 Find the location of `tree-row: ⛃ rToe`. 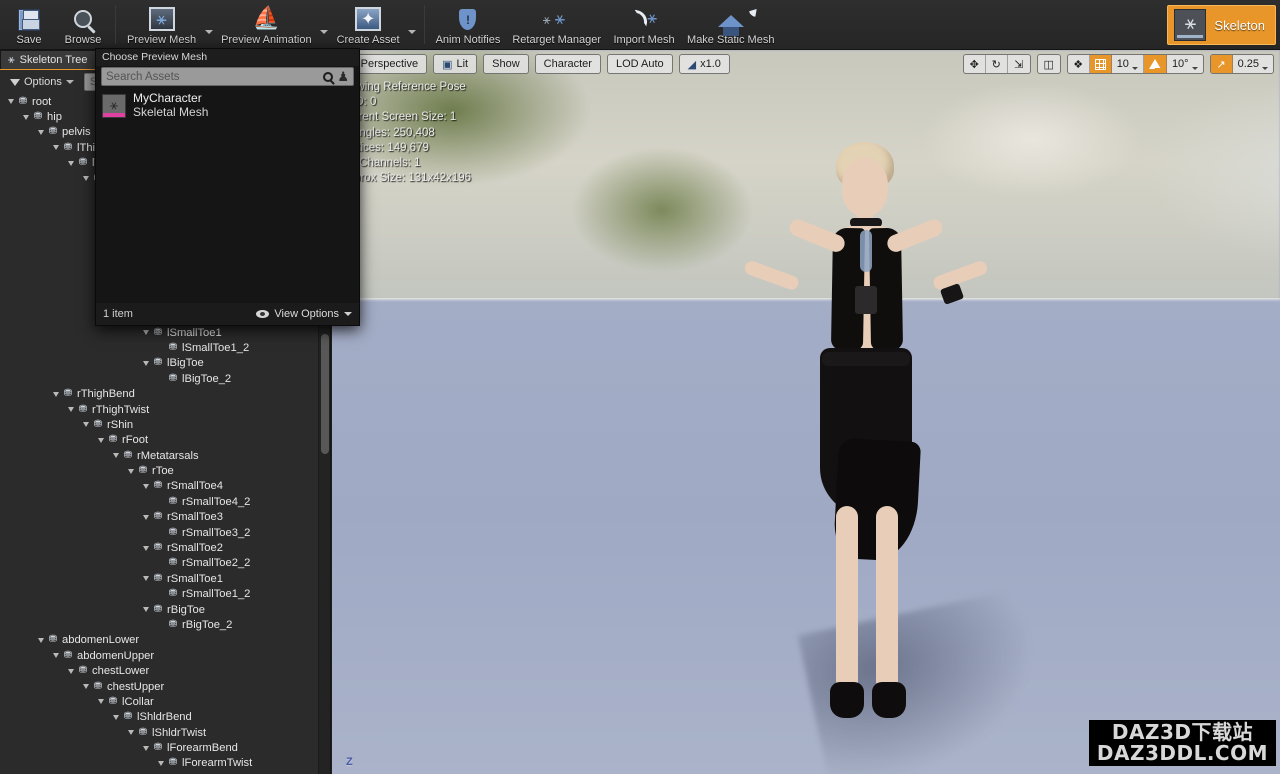

tree-row: ⛃ rToe is located at coordinates (159, 470).